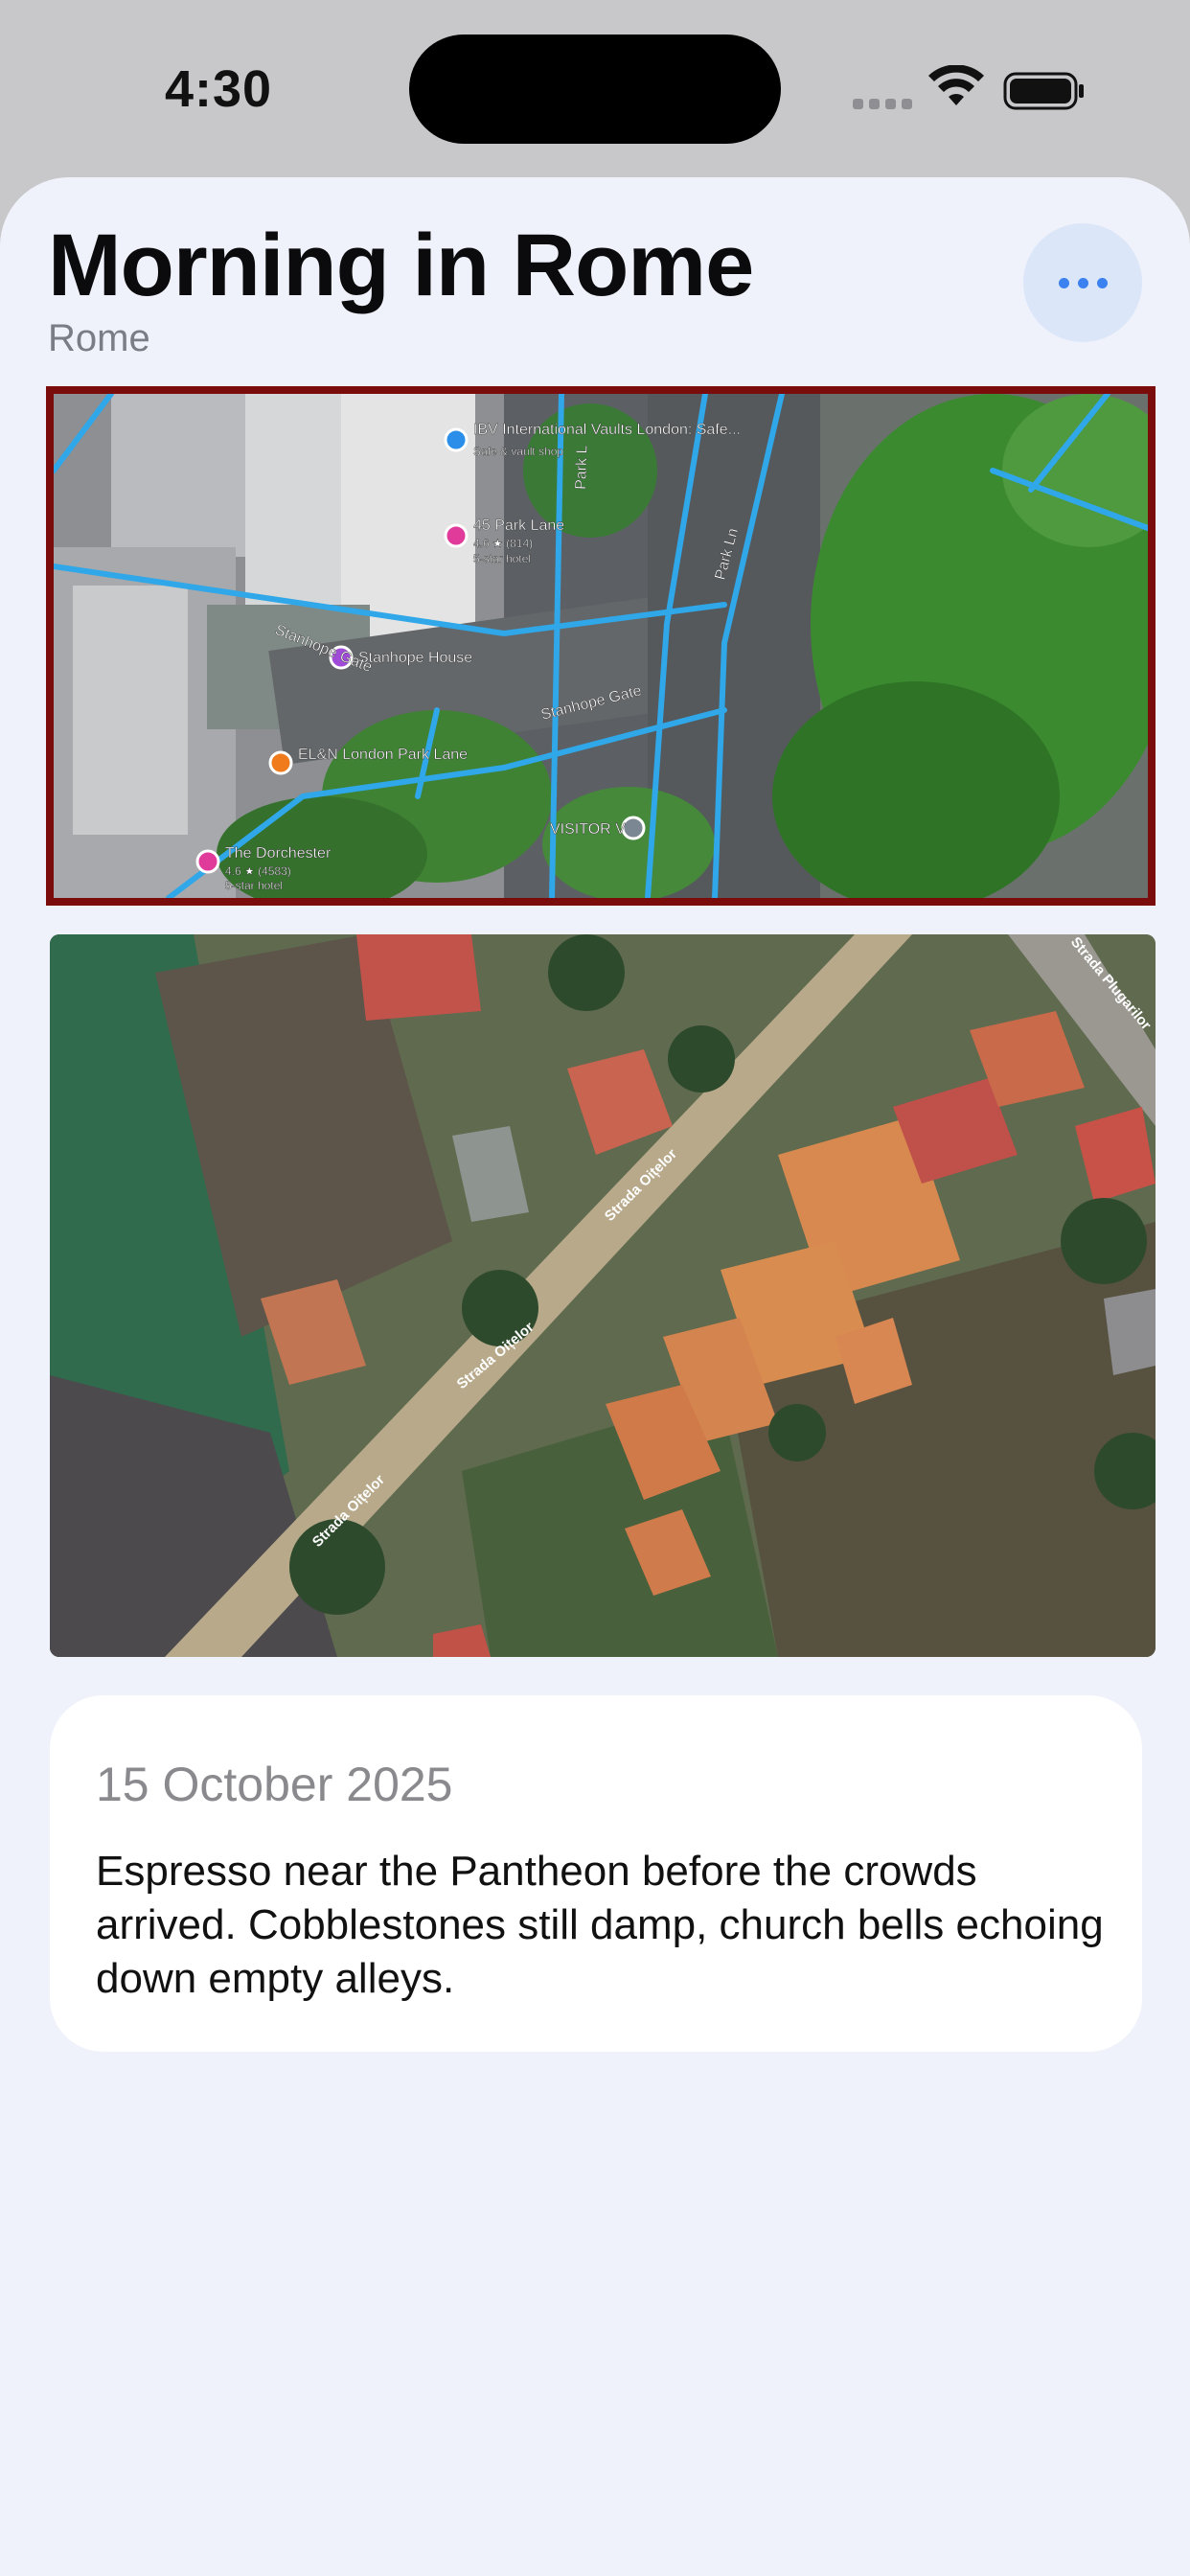 Image resolution: width=1190 pixels, height=2576 pixels. What do you see at coordinates (956, 85) in the screenshot?
I see `wifi-icon` at bounding box center [956, 85].